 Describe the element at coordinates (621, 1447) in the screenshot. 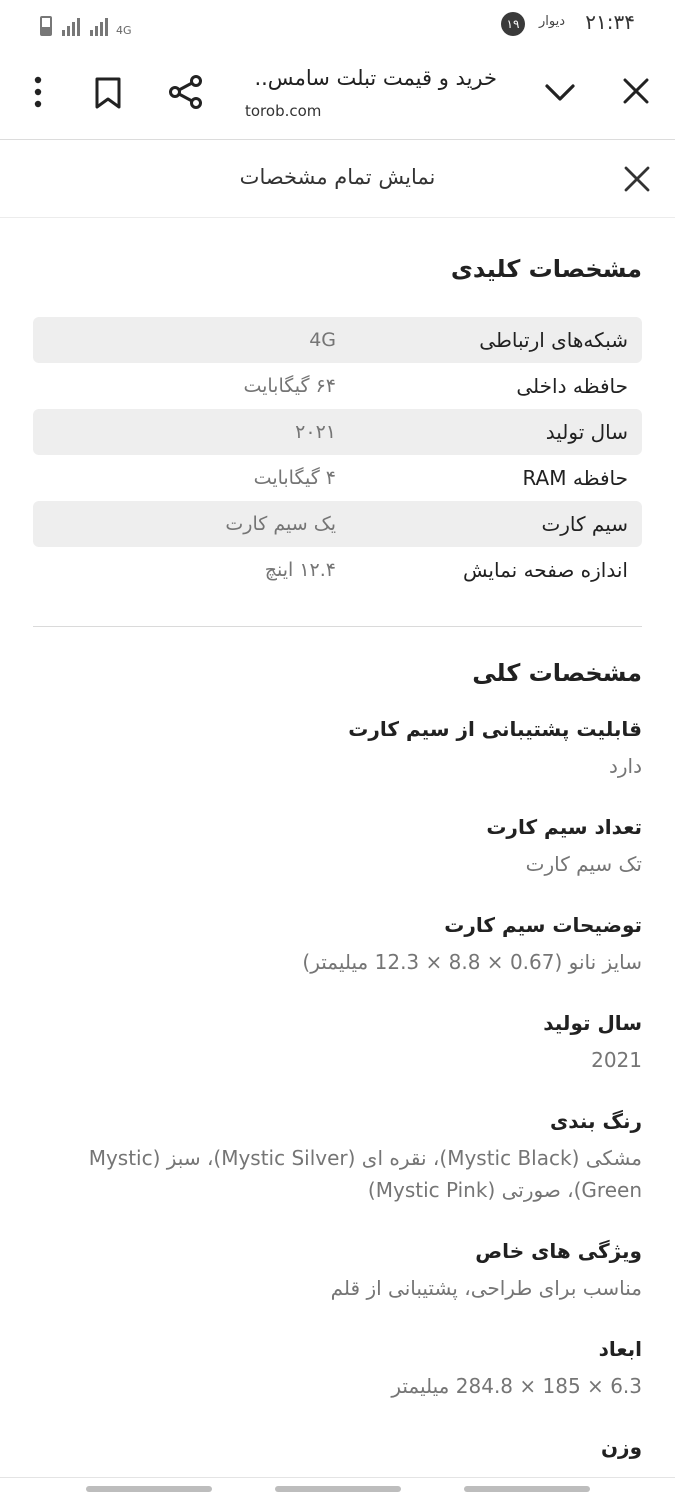

I see `spec-label: وزن` at that location.